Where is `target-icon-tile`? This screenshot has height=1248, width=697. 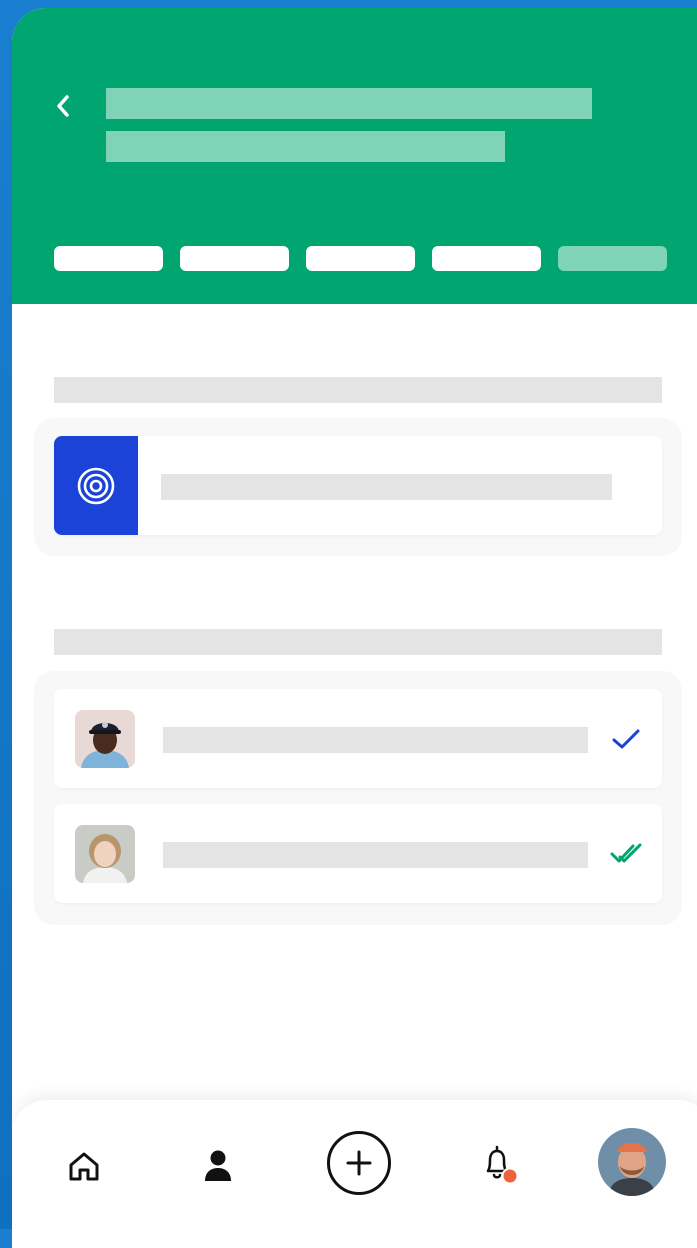
target-icon-tile is located at coordinates (96, 485).